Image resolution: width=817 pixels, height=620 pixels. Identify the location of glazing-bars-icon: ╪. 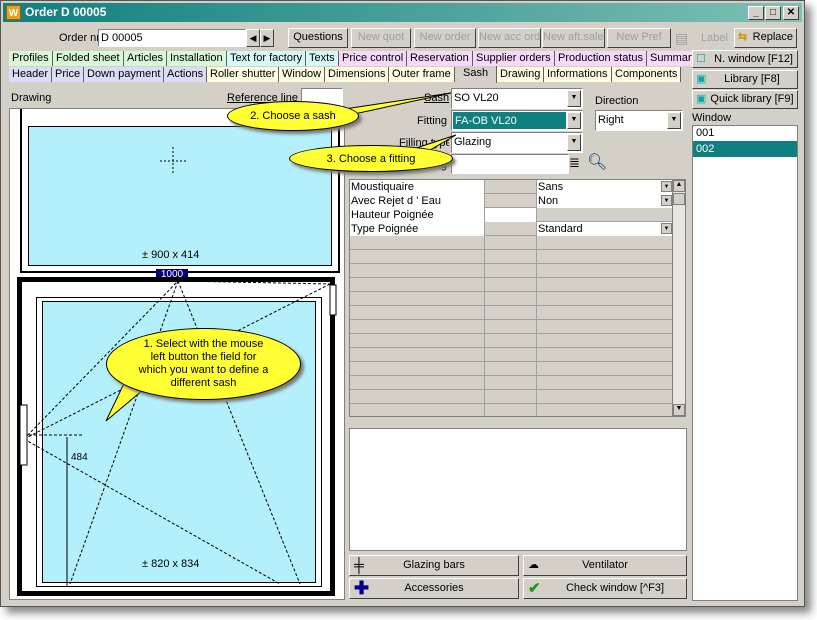
(359, 565).